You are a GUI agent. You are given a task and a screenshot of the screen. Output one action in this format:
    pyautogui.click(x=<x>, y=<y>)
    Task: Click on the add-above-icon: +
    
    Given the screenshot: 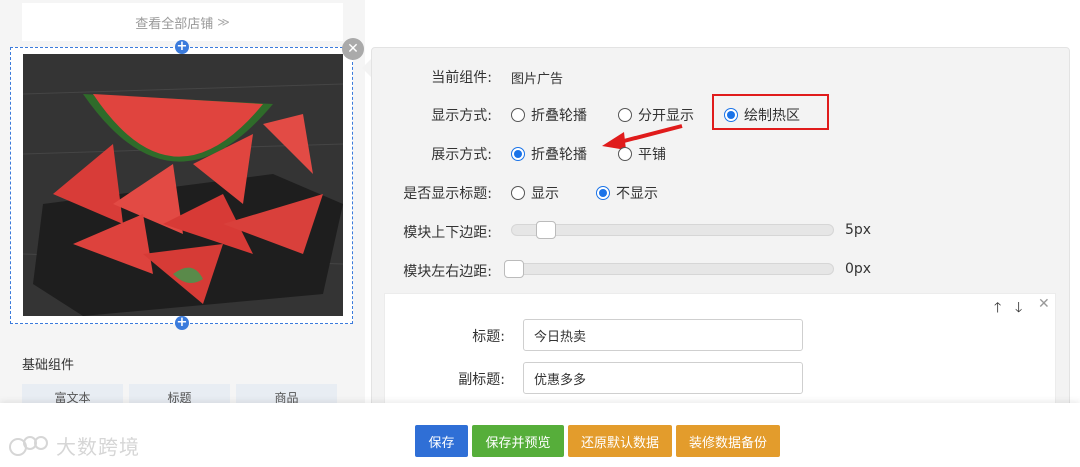 What is the action you would take?
    pyautogui.click(x=182, y=47)
    